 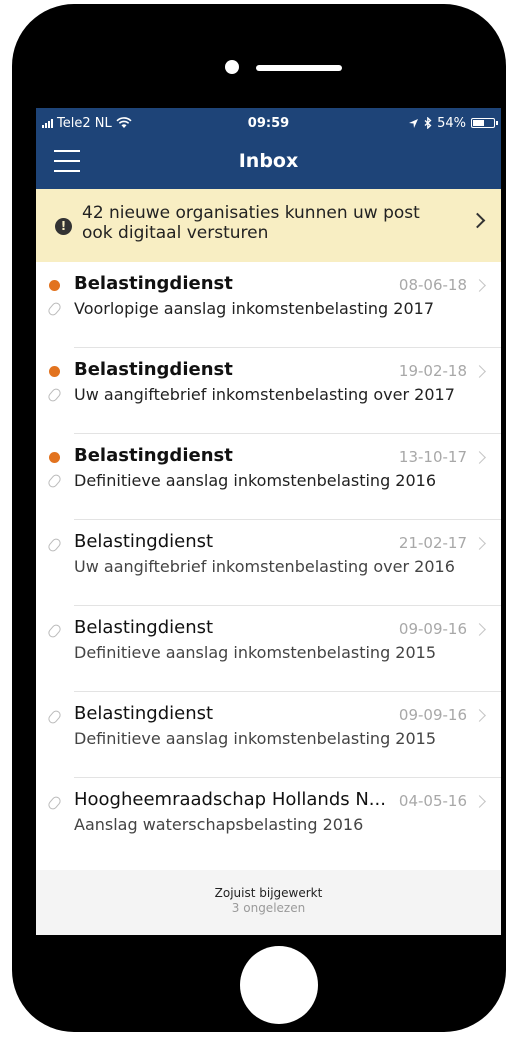 I want to click on unread-count-text: 3 ongelezen, so click(x=268, y=908).